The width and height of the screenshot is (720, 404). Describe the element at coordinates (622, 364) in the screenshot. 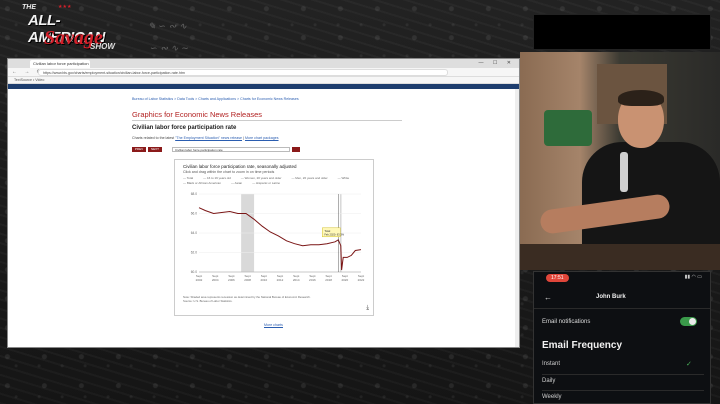

I see `option-instant: Instant` at that location.